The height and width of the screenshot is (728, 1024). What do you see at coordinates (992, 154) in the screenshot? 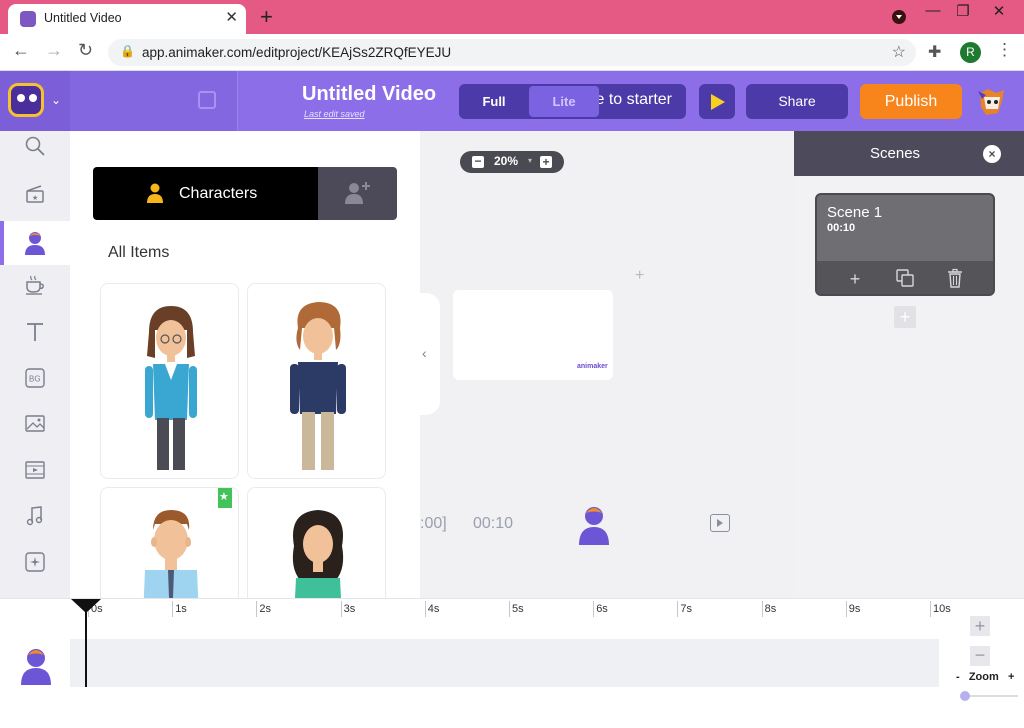
I see `close-scenes-icon: ×` at bounding box center [992, 154].